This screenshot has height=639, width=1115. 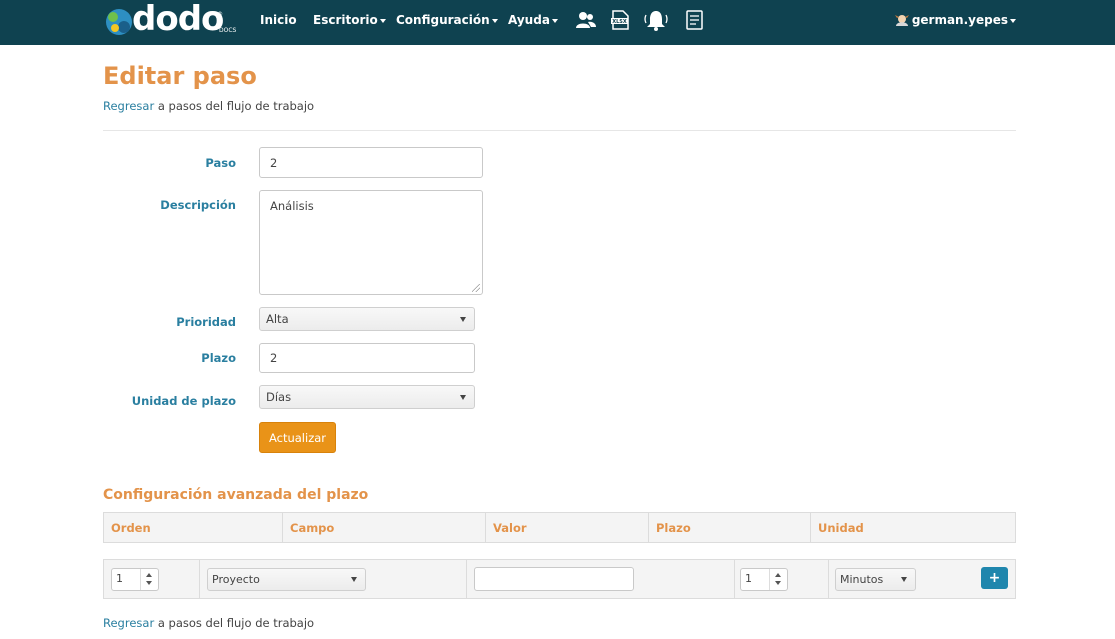 What do you see at coordinates (586, 20) in the screenshot?
I see `users-icon` at bounding box center [586, 20].